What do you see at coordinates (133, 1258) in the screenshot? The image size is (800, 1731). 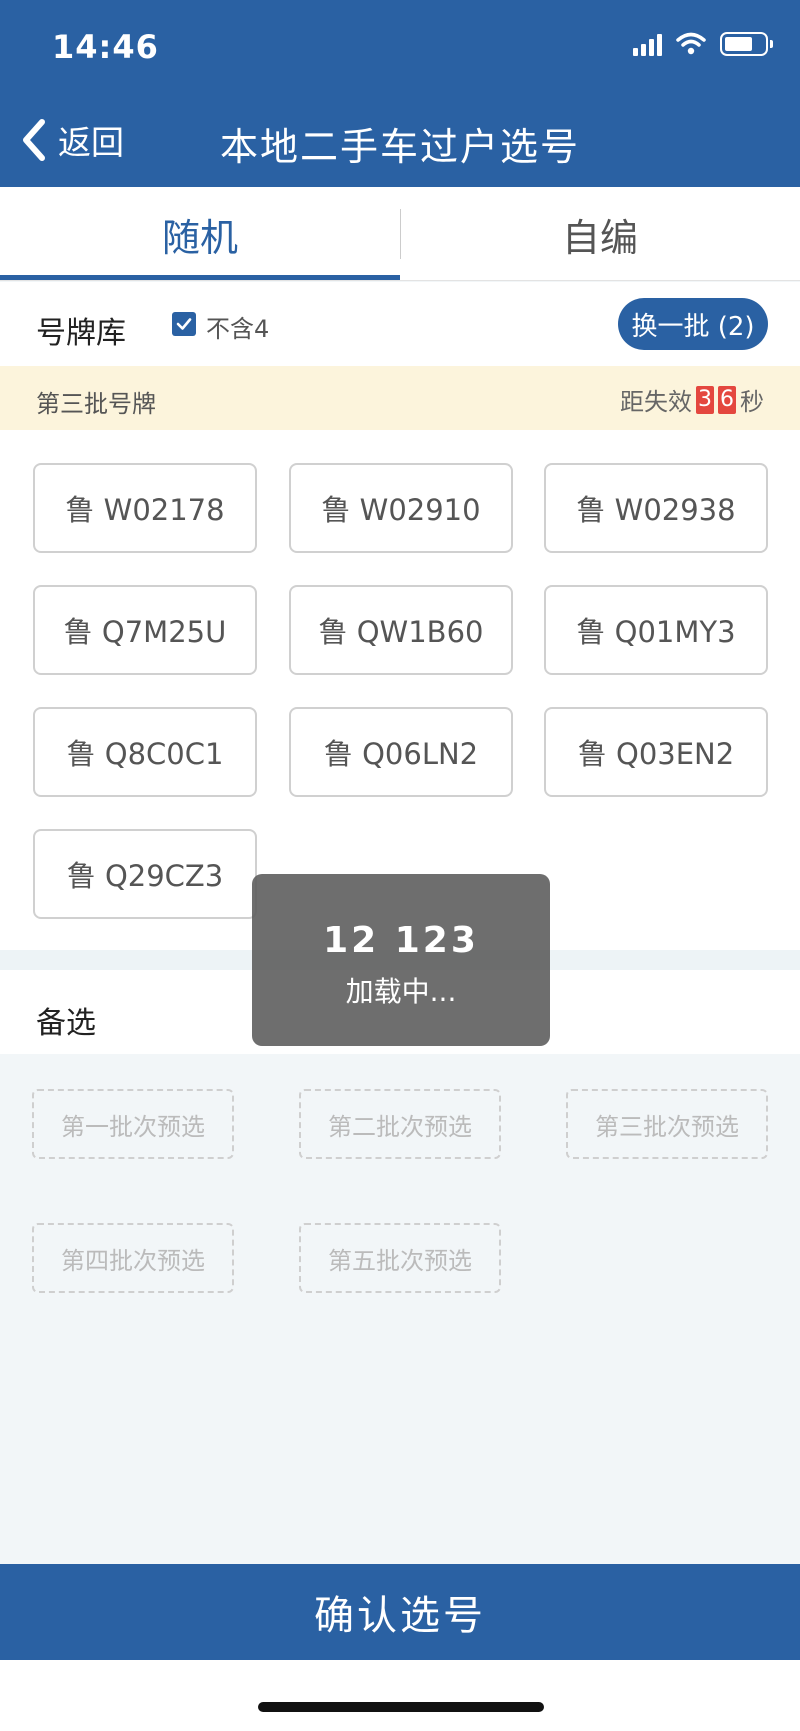 I see `alternate-slot: 第四批次预选` at bounding box center [133, 1258].